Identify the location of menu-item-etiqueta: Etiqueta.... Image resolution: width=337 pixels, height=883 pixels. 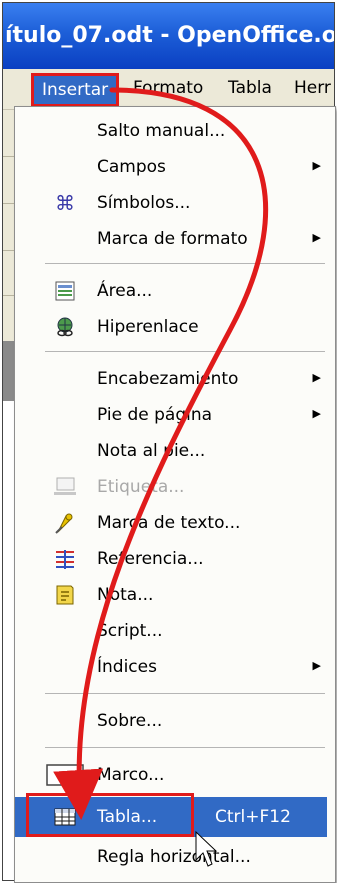
(171, 487).